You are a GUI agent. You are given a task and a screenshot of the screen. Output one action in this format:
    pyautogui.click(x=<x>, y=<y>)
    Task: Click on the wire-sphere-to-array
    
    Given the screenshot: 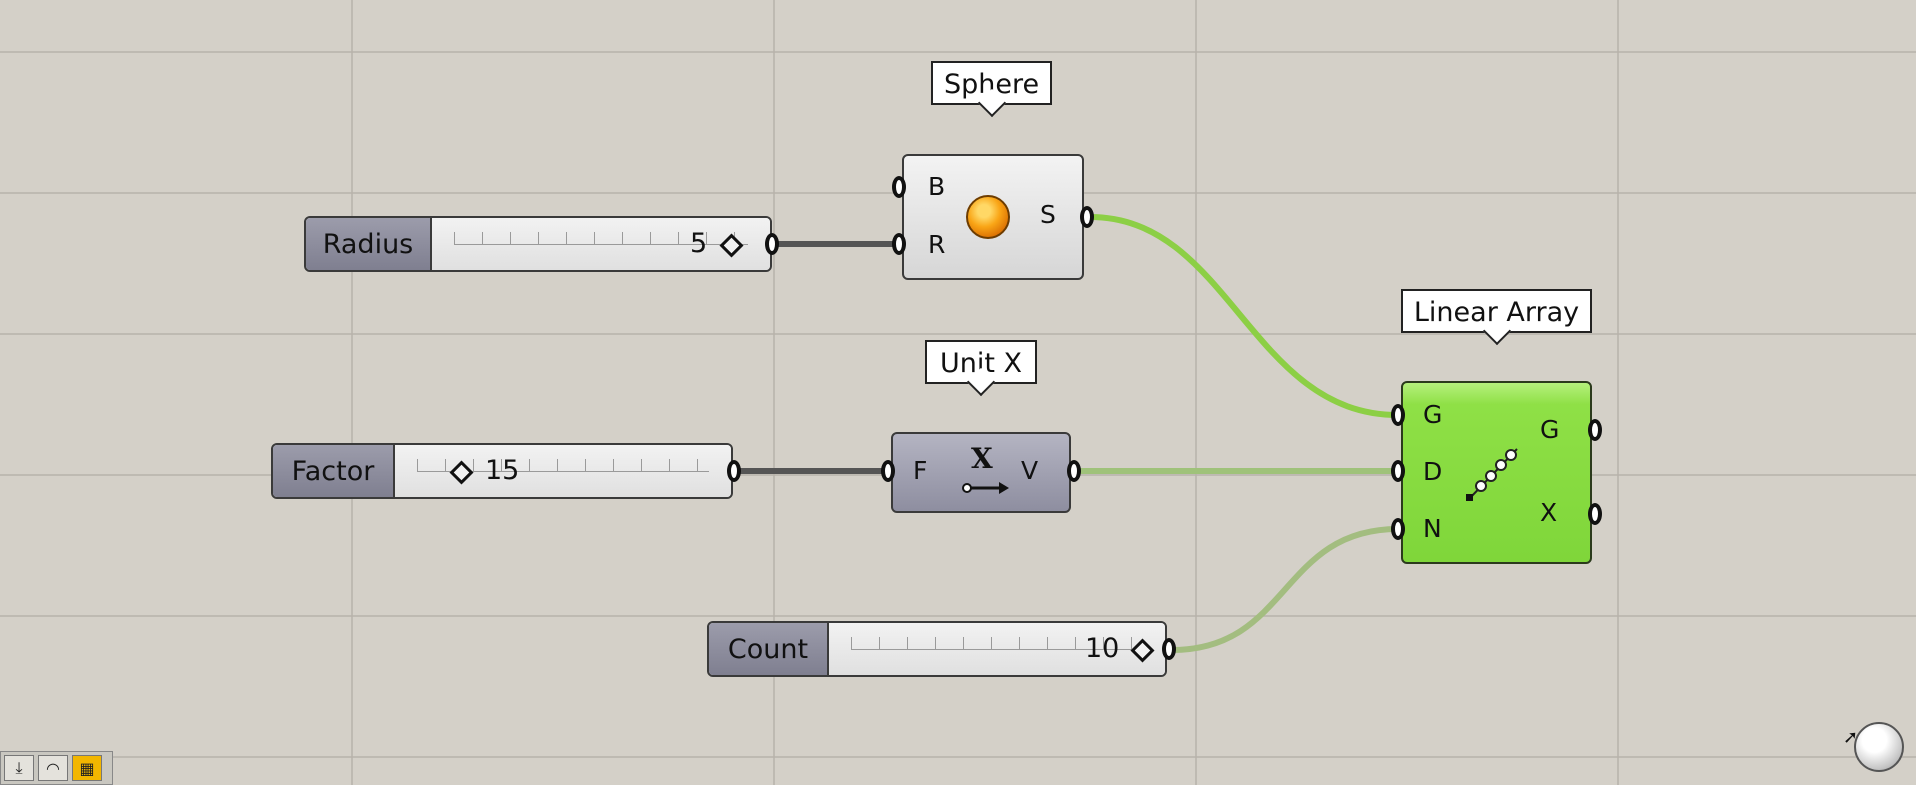 What is the action you would take?
    pyautogui.click(x=1244, y=316)
    